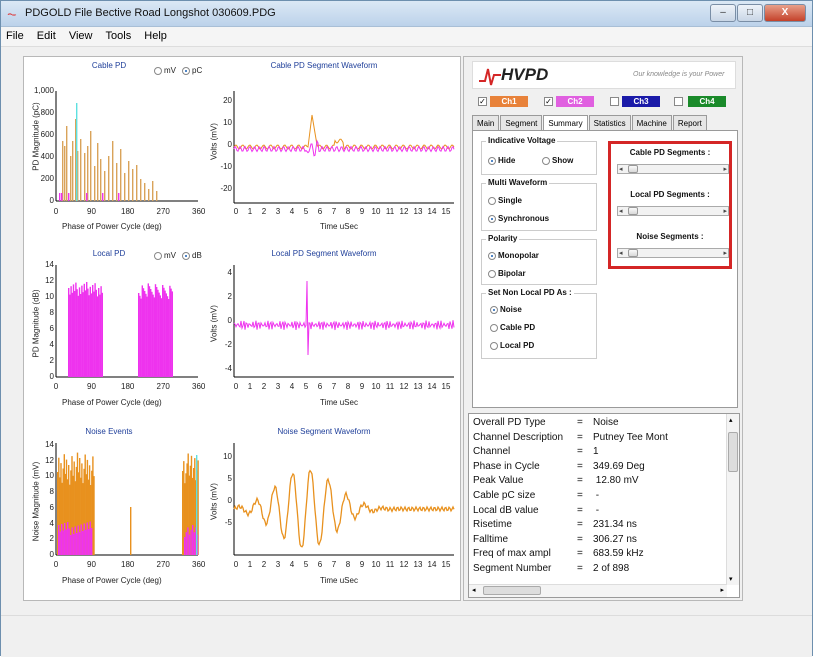 This screenshot has width=813, height=657. What do you see at coordinates (673, 211) in the screenshot?
I see `local-pd-segments-scrollbar: ◂ ▸` at bounding box center [673, 211].